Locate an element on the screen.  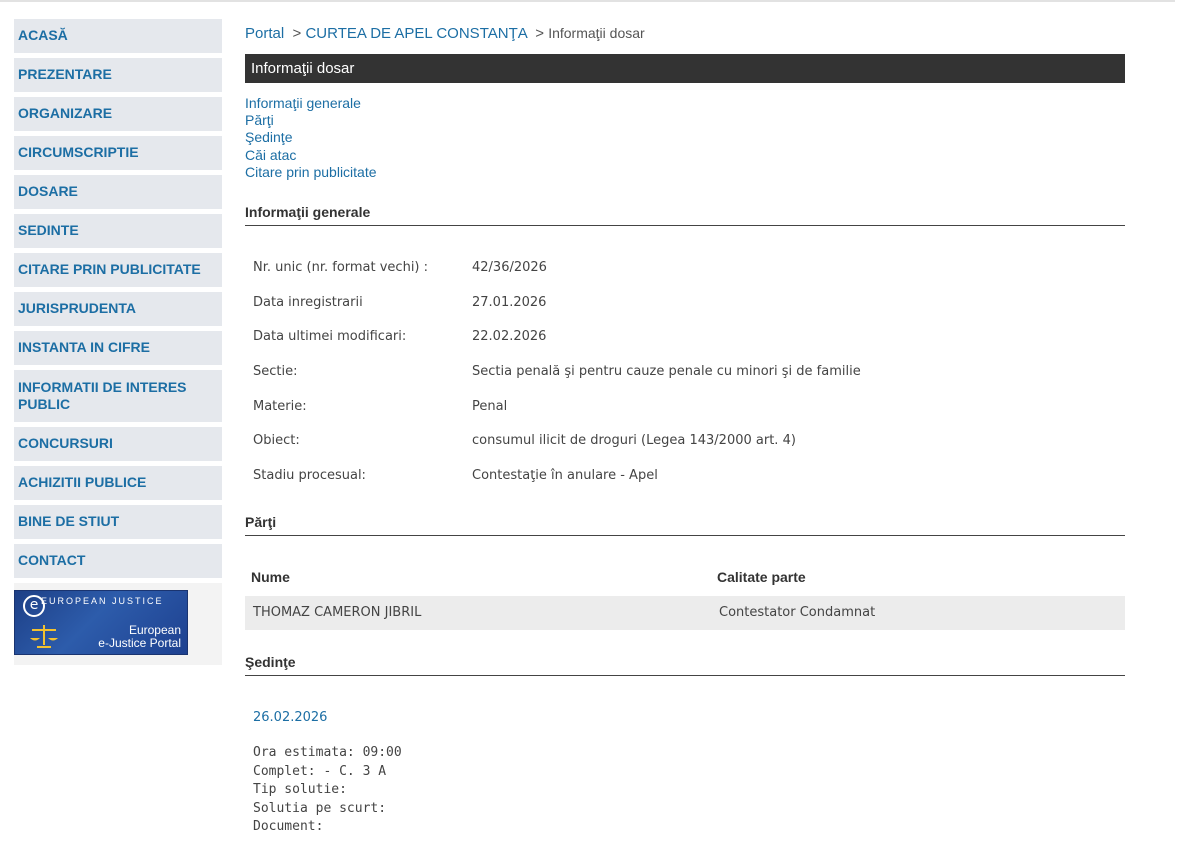
link-citare-prin-publicitate: Citare prin publicitate is located at coordinates (311, 172).